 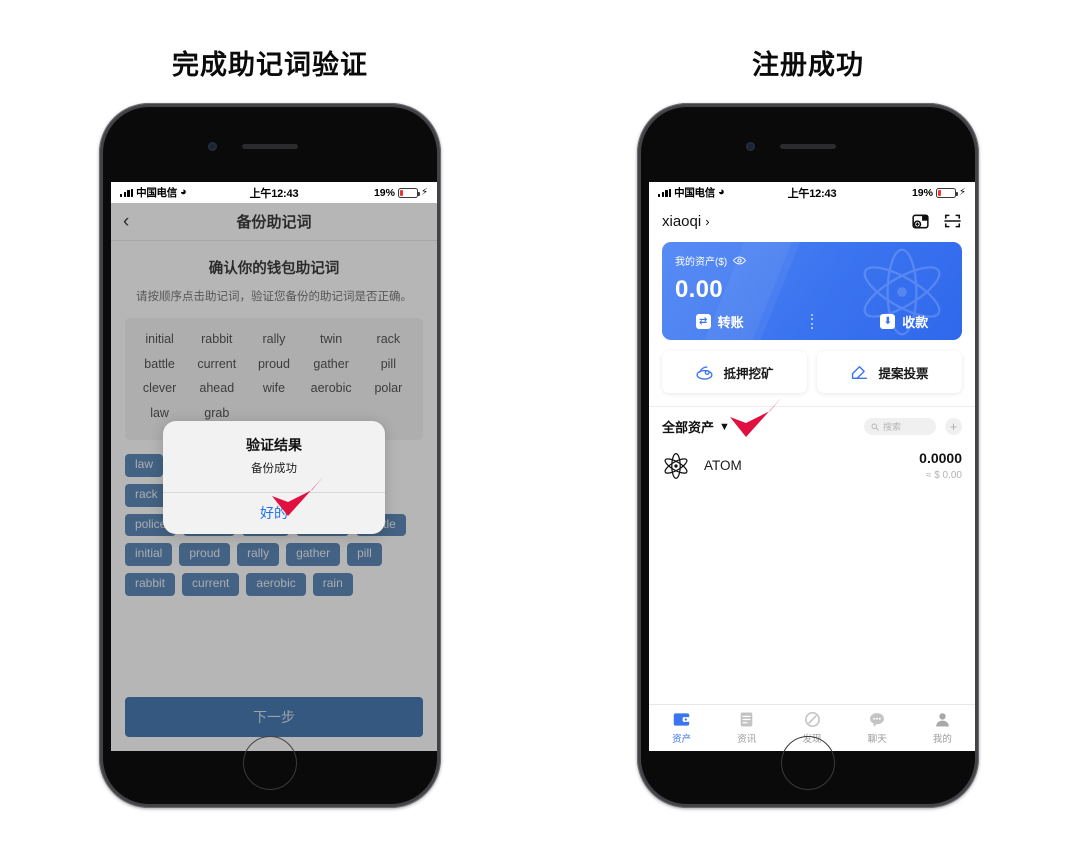 I want to click on search-placeholder: 搜索, so click(x=892, y=427).